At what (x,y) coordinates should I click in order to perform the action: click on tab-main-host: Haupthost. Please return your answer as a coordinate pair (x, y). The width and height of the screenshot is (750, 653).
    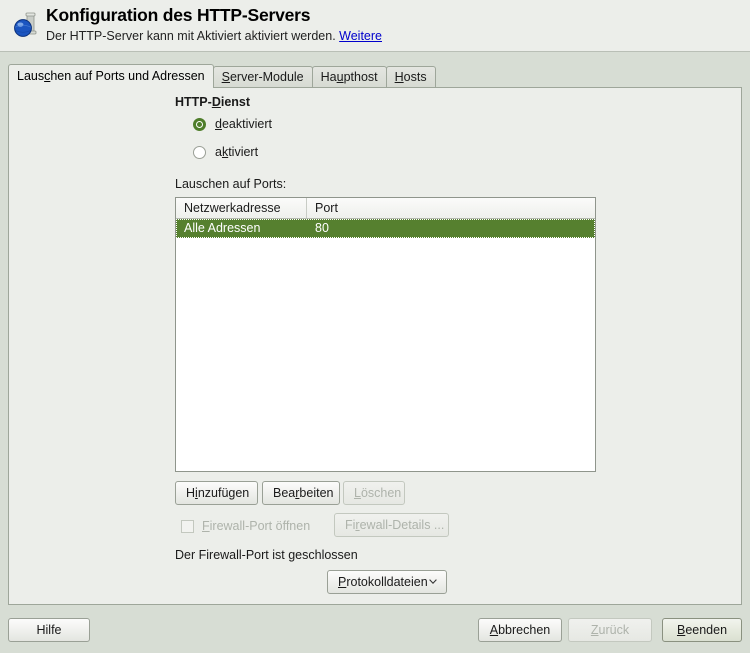
    Looking at the image, I should click on (349, 77).